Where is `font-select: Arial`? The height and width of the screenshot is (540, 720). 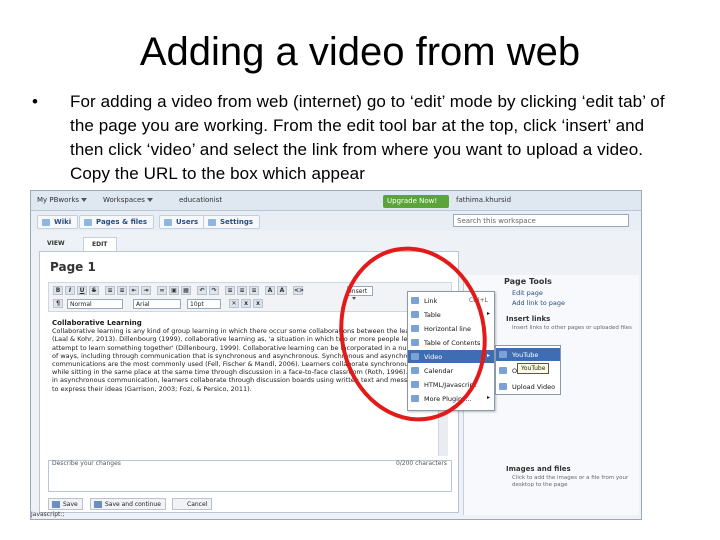
font-select: Arial is located at coordinates (157, 304).